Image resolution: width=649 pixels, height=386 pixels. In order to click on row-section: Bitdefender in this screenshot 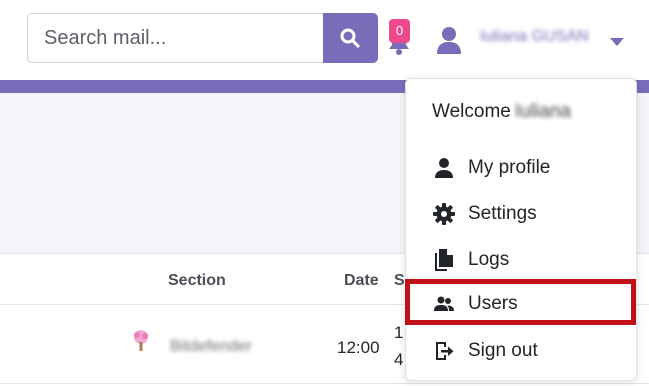, I will do `click(211, 346)`.